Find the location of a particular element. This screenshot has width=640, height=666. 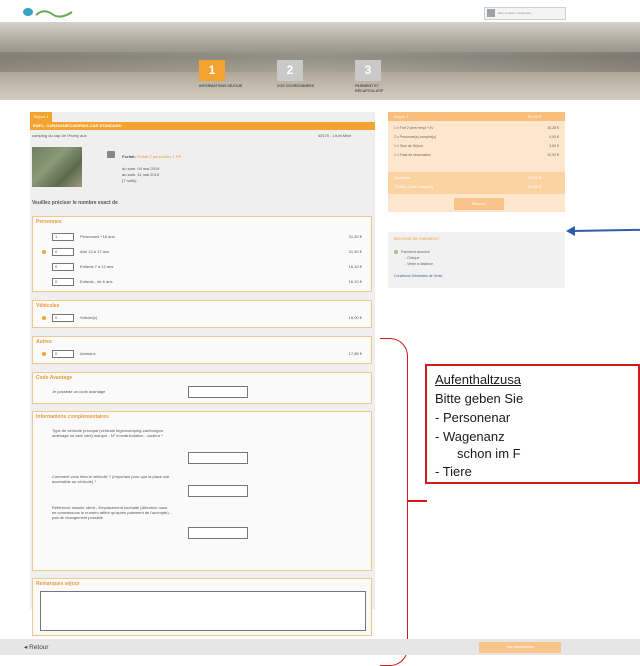

annotation-bracket is located at coordinates (394, 502).